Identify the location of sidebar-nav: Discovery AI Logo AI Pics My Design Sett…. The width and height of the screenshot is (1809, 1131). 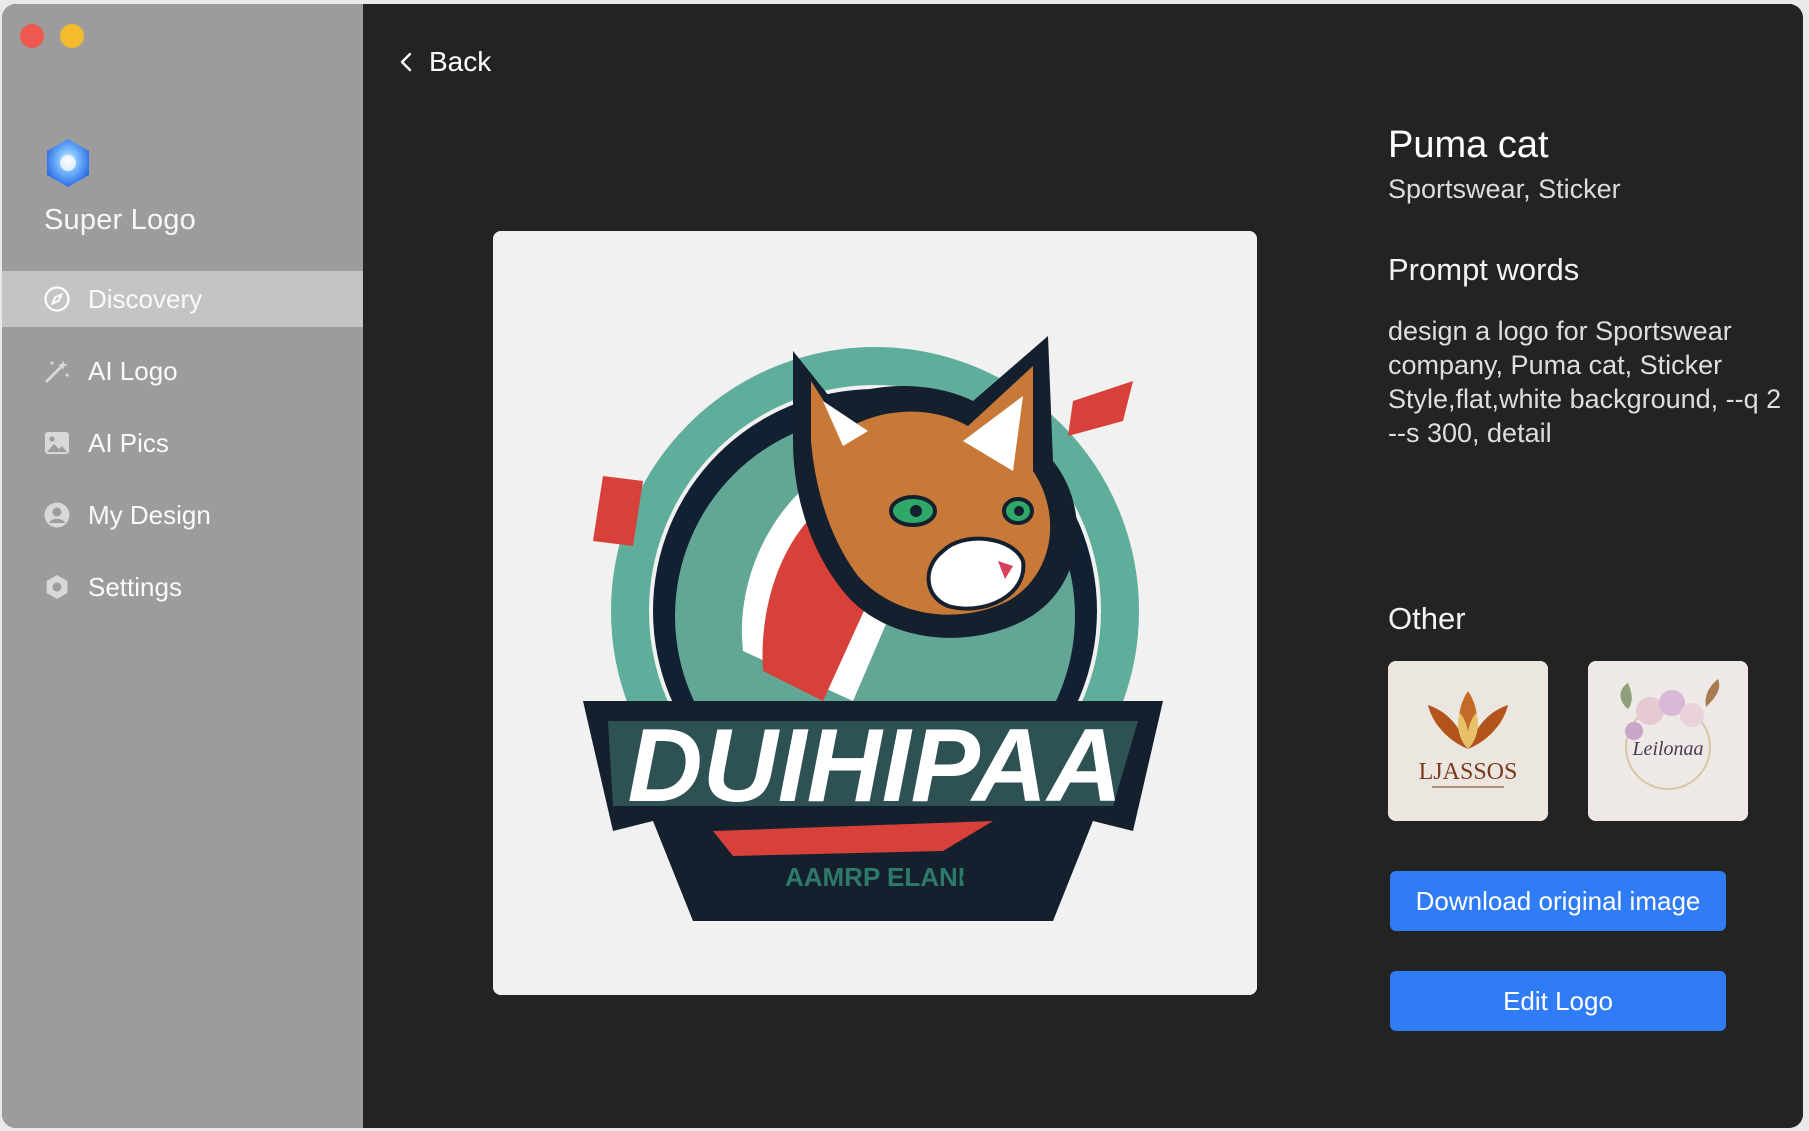
(182, 451).